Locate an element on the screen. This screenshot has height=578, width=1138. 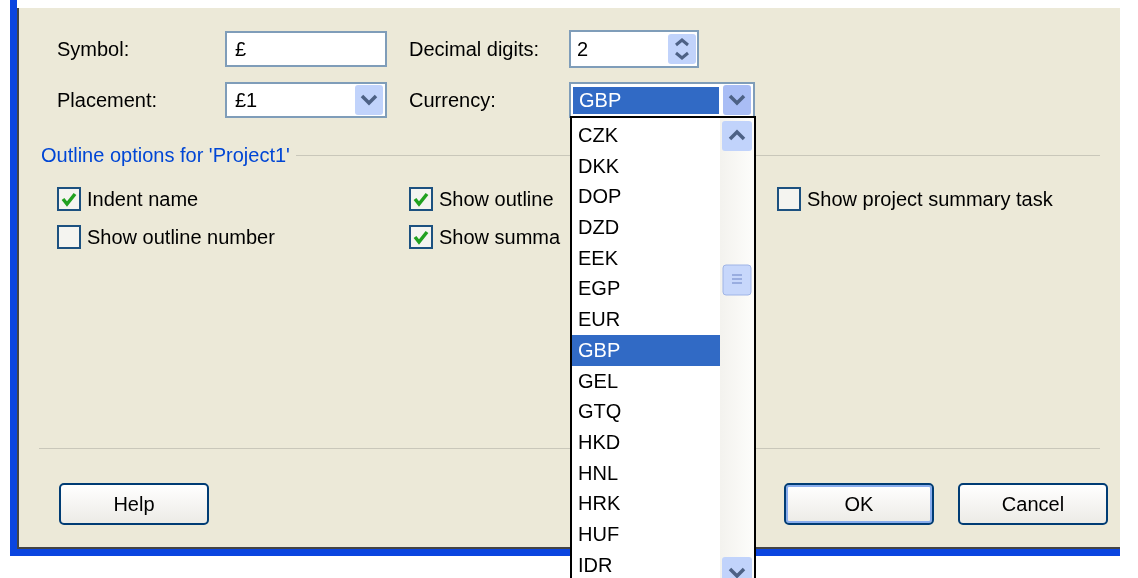
currency-option: HUF is located at coordinates (646, 534).